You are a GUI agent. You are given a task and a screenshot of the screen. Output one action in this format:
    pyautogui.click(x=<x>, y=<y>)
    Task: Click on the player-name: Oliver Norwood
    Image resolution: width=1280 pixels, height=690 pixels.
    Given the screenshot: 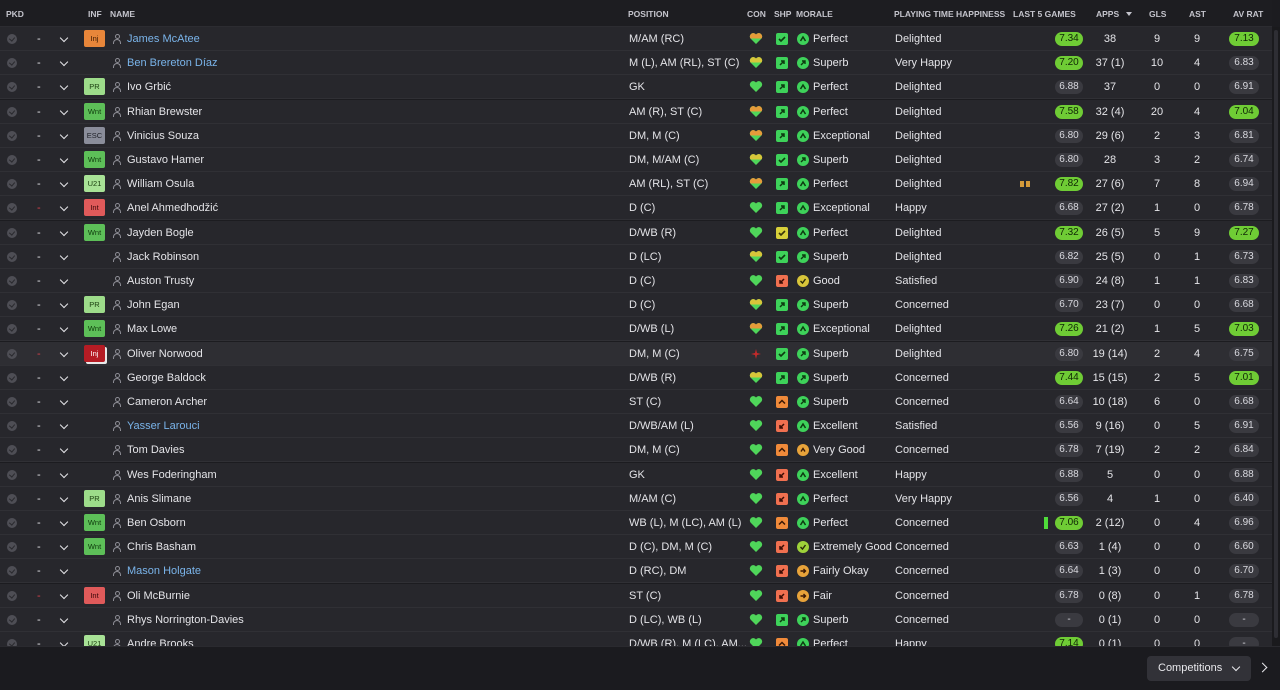 What is the action you would take?
    pyautogui.click(x=165, y=354)
    